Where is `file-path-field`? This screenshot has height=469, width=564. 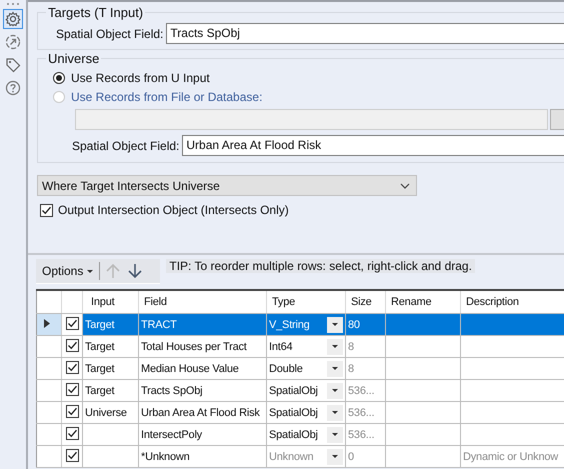 file-path-field is located at coordinates (311, 119).